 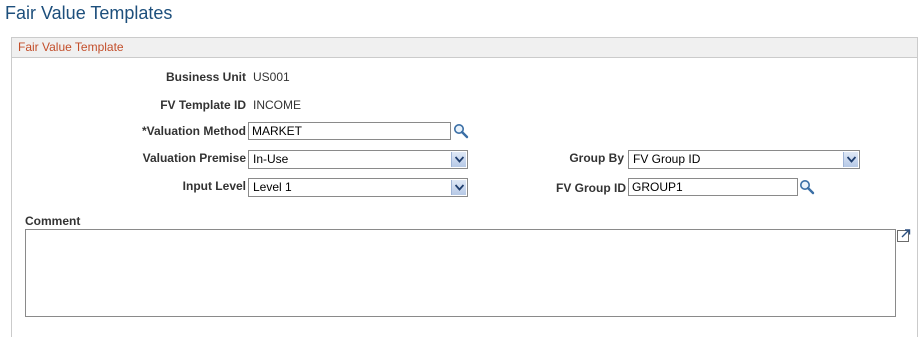 I want to click on fv-template-id-label: FV Template ID, so click(x=203, y=105).